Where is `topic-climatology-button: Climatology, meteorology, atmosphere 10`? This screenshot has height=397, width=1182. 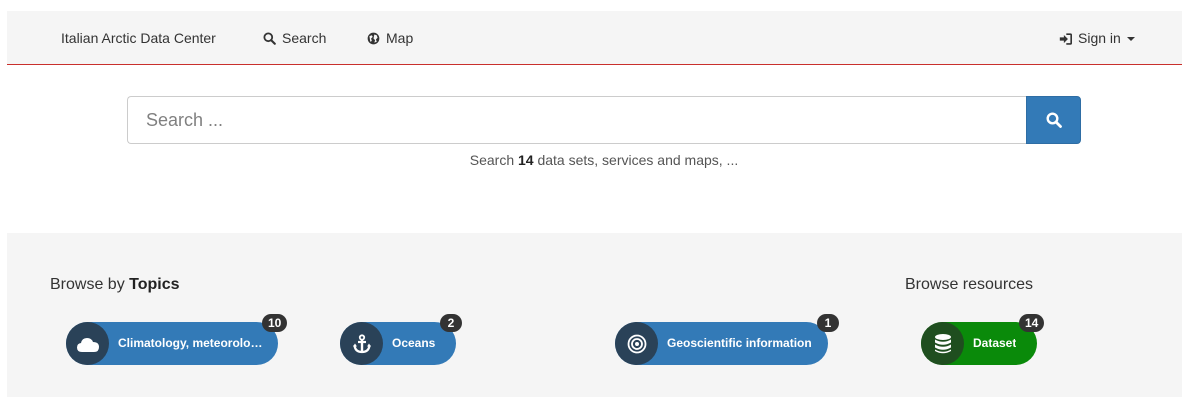 topic-climatology-button: Climatology, meteorology, atmosphere 10 is located at coordinates (177, 339).